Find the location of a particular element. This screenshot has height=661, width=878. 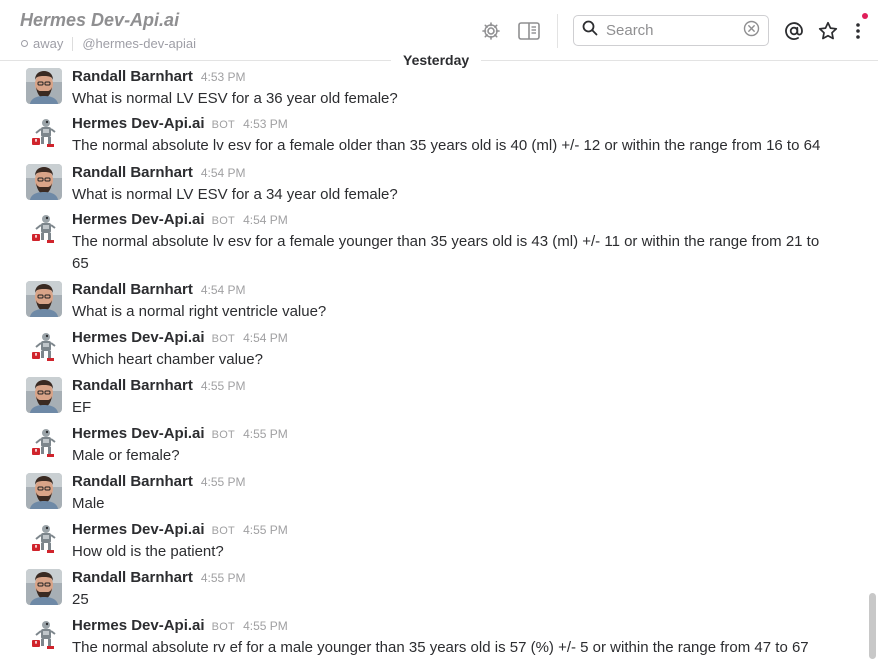

scrollbar-thumb is located at coordinates (872, 626).